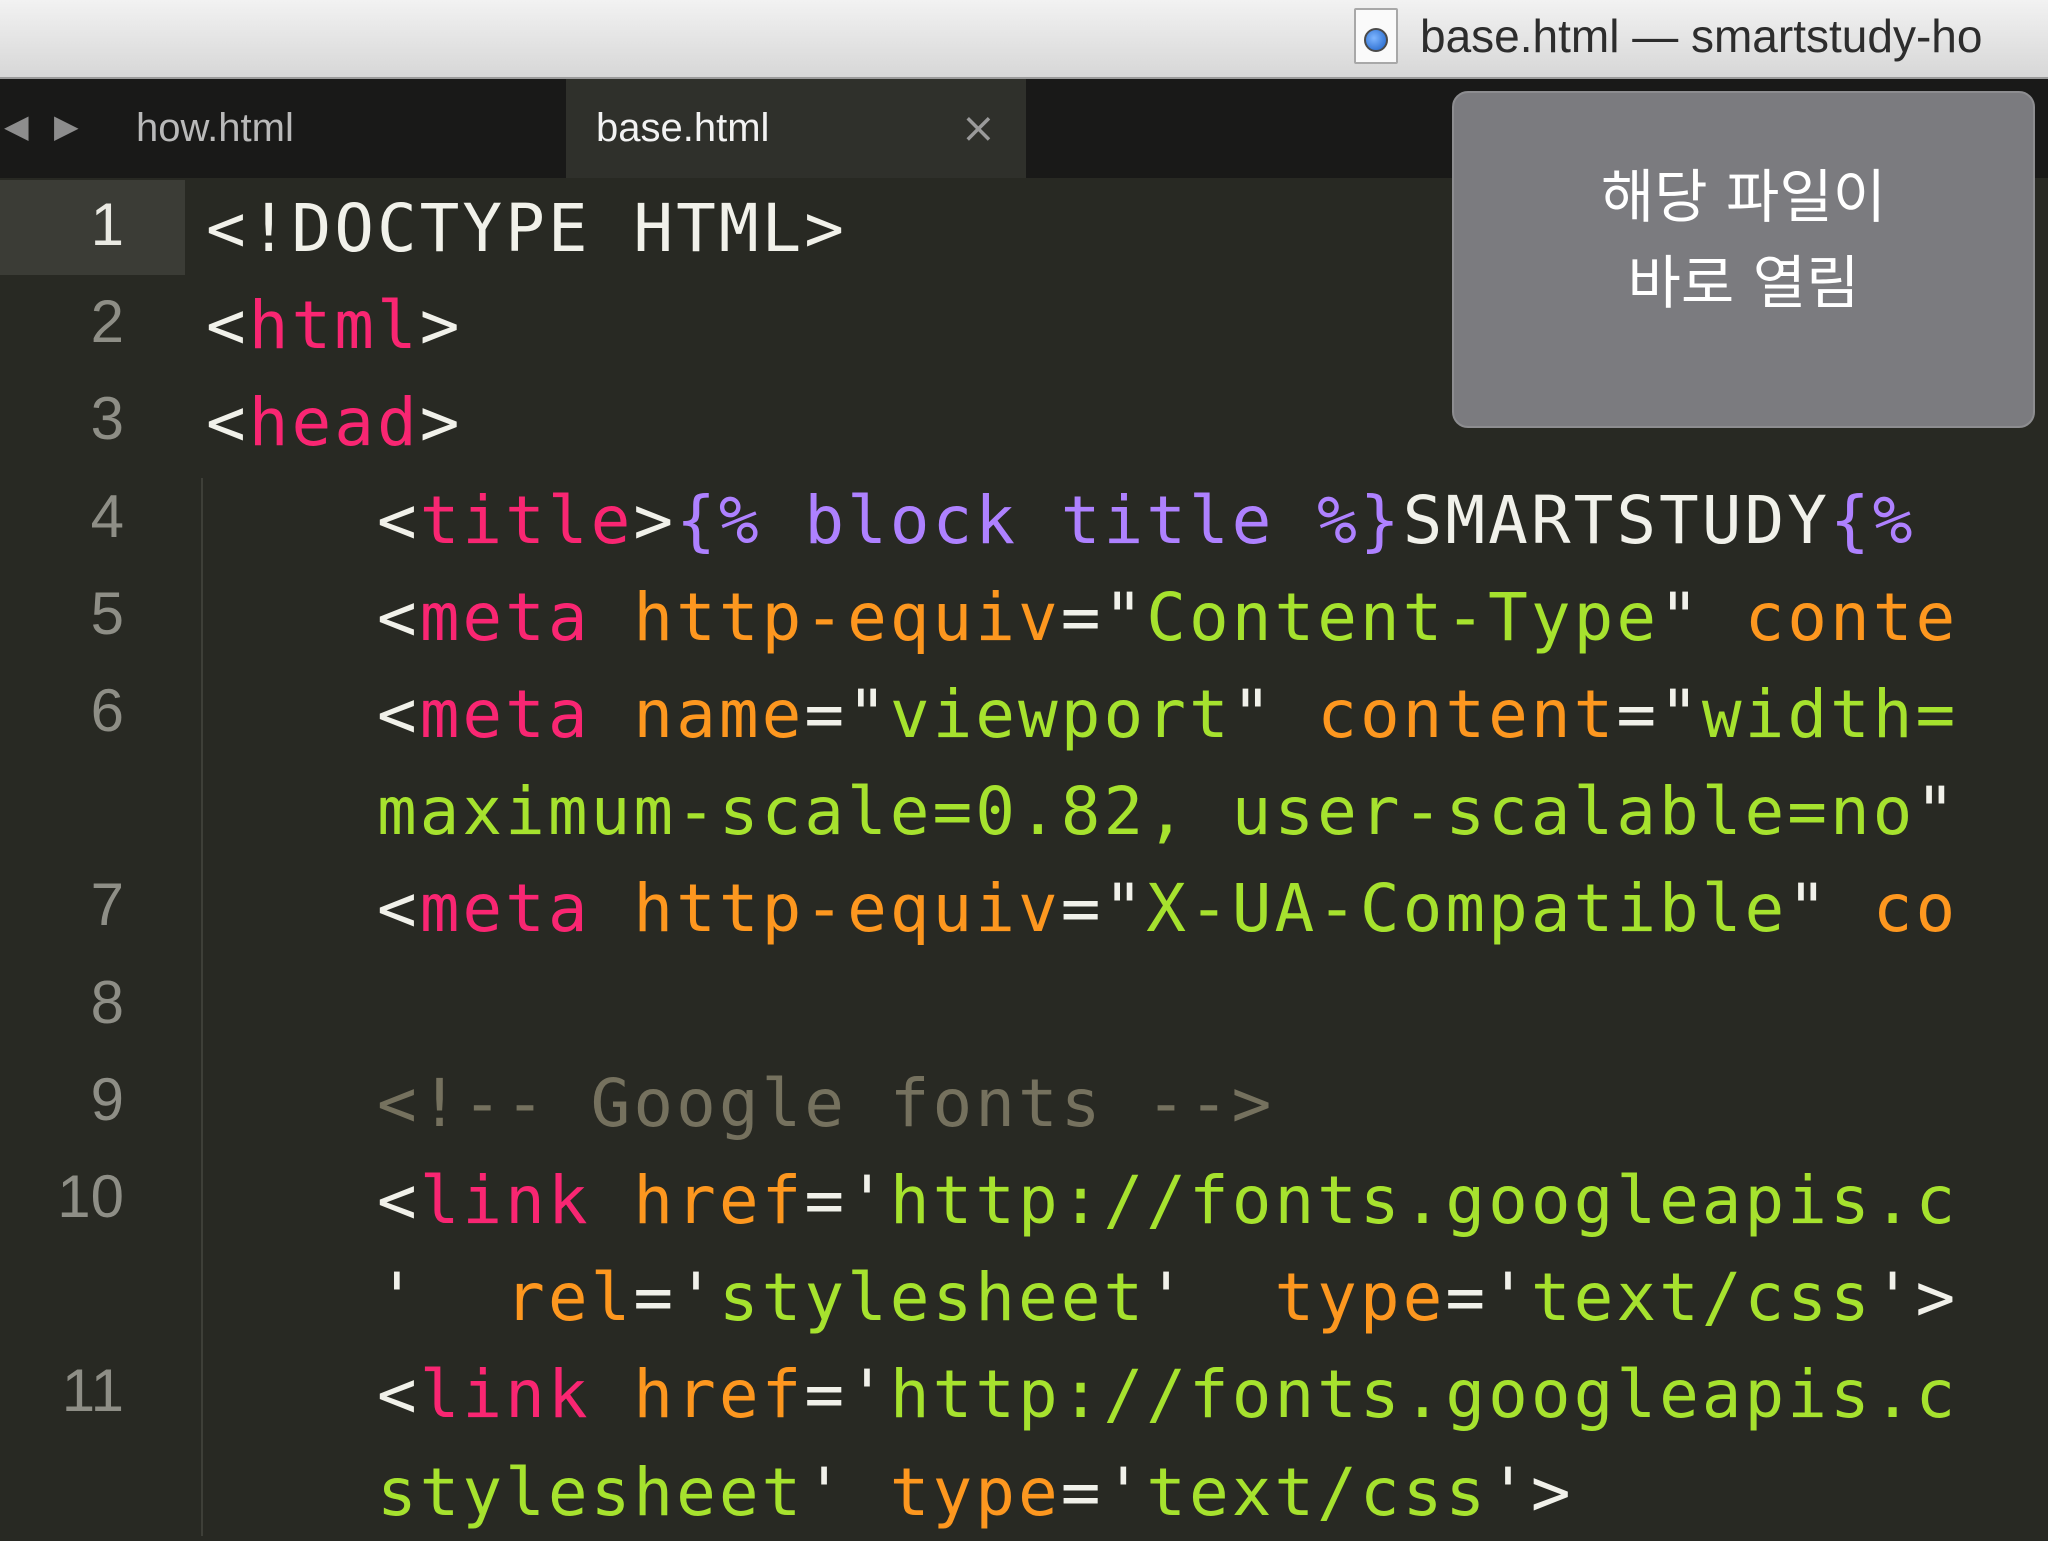 Image resolution: width=2048 pixels, height=1541 pixels. Describe the element at coordinates (1039, 520) in the screenshot. I see `code-token: {% block title %}` at that location.